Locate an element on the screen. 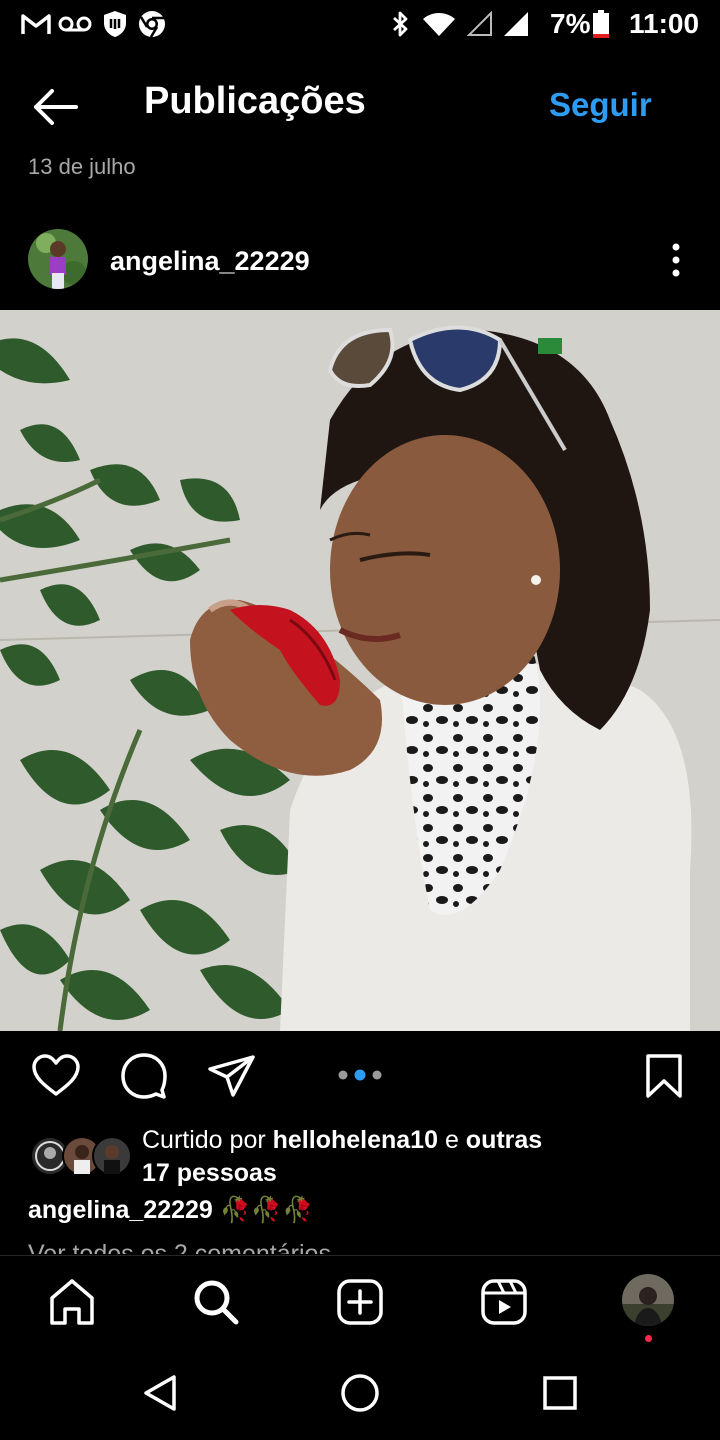 The width and height of the screenshot is (720, 1440). home-circle-icon is located at coordinates (360, 1393).